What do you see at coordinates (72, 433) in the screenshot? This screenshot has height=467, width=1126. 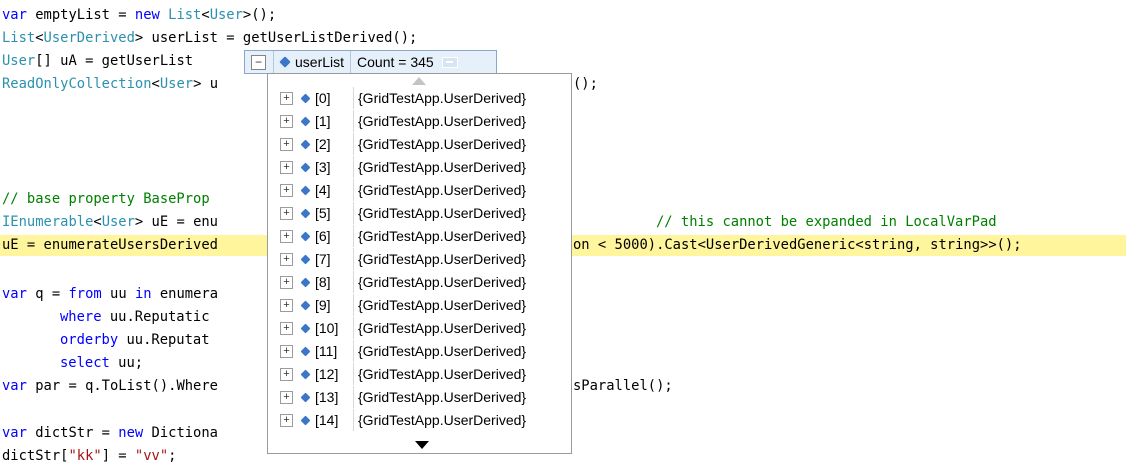 I see `code-text: dictStr =` at bounding box center [72, 433].